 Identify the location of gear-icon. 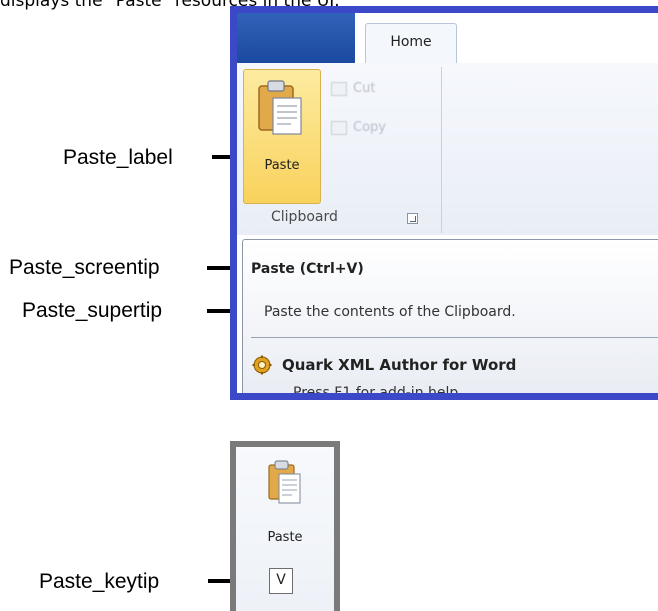
(262, 365).